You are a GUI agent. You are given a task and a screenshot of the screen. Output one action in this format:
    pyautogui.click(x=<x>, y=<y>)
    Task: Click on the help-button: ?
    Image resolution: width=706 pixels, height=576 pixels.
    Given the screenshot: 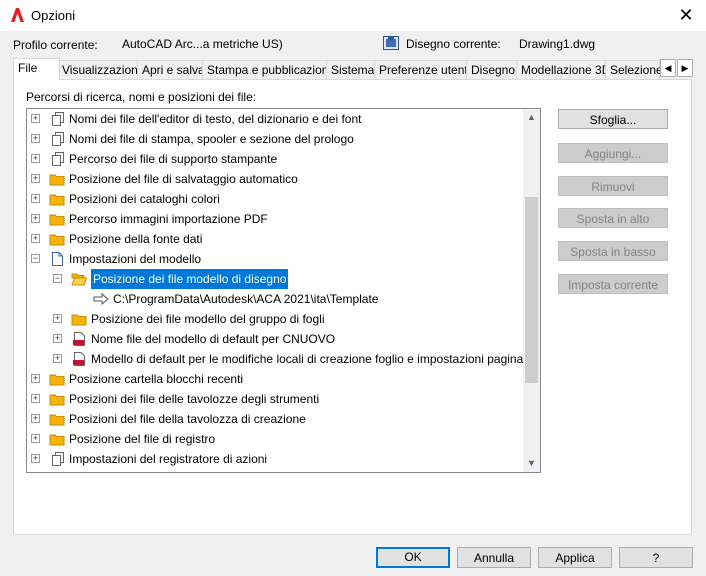 What is the action you would take?
    pyautogui.click(x=656, y=557)
    